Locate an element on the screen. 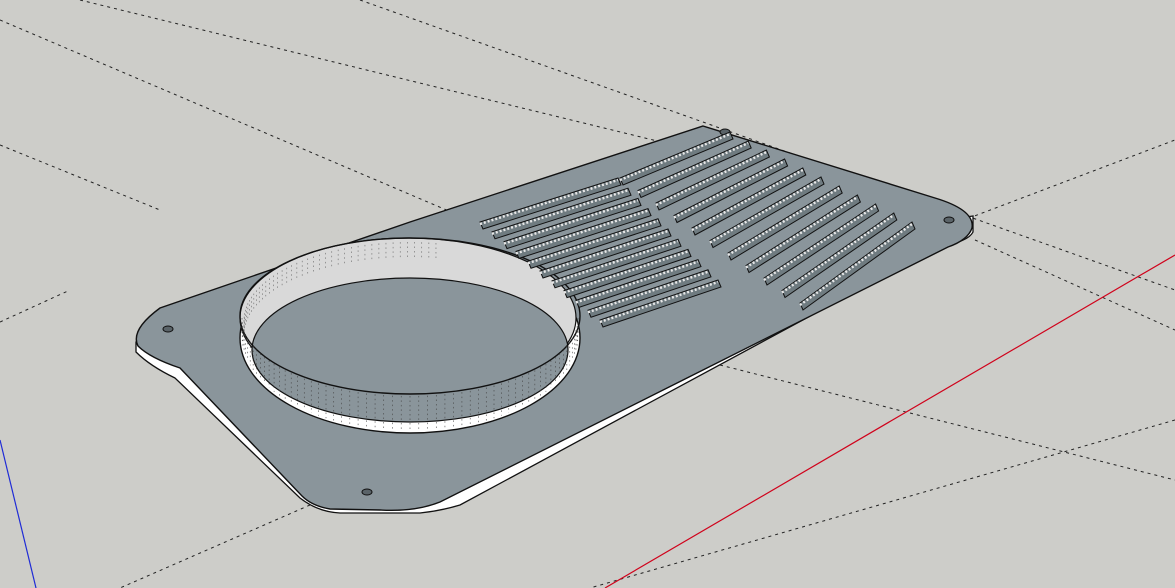 Image resolution: width=1175 pixels, height=588 pixels. blue-axis is located at coordinates (18, 513).